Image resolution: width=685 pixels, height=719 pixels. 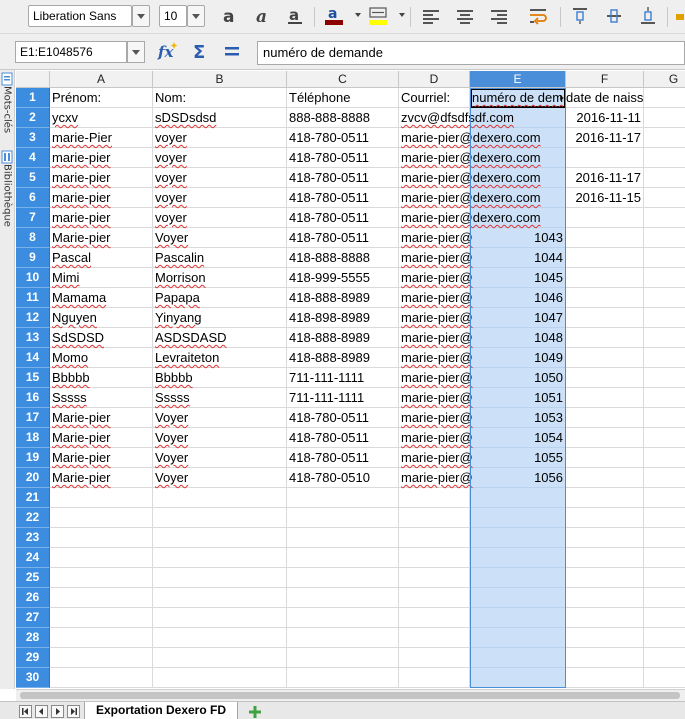 I want to click on row-header: 16, so click(x=33, y=398).